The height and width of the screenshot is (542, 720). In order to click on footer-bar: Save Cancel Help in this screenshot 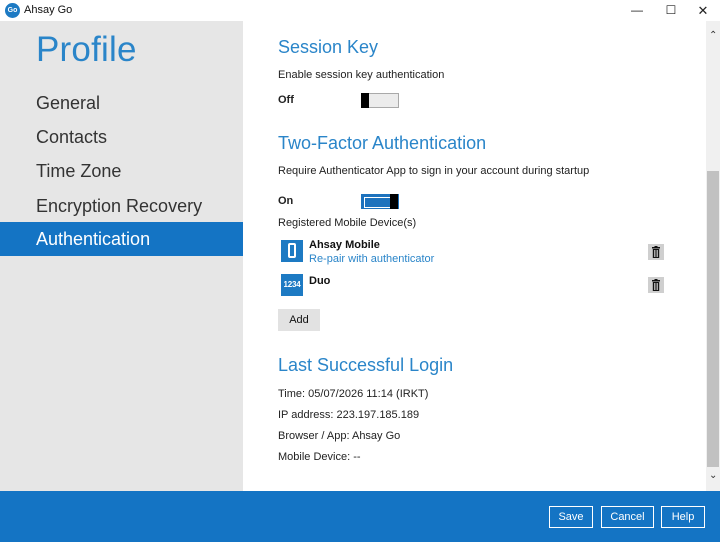, I will do `click(360, 516)`.